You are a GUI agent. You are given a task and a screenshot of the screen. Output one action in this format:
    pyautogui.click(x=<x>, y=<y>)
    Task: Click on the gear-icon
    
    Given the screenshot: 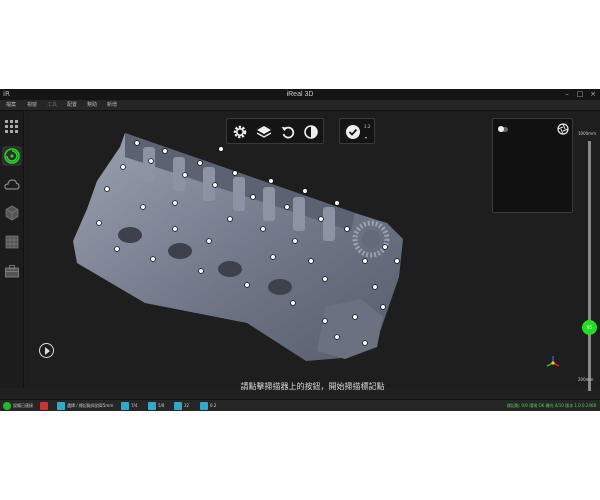 What is the action you would take?
    pyautogui.click(x=240, y=132)
    